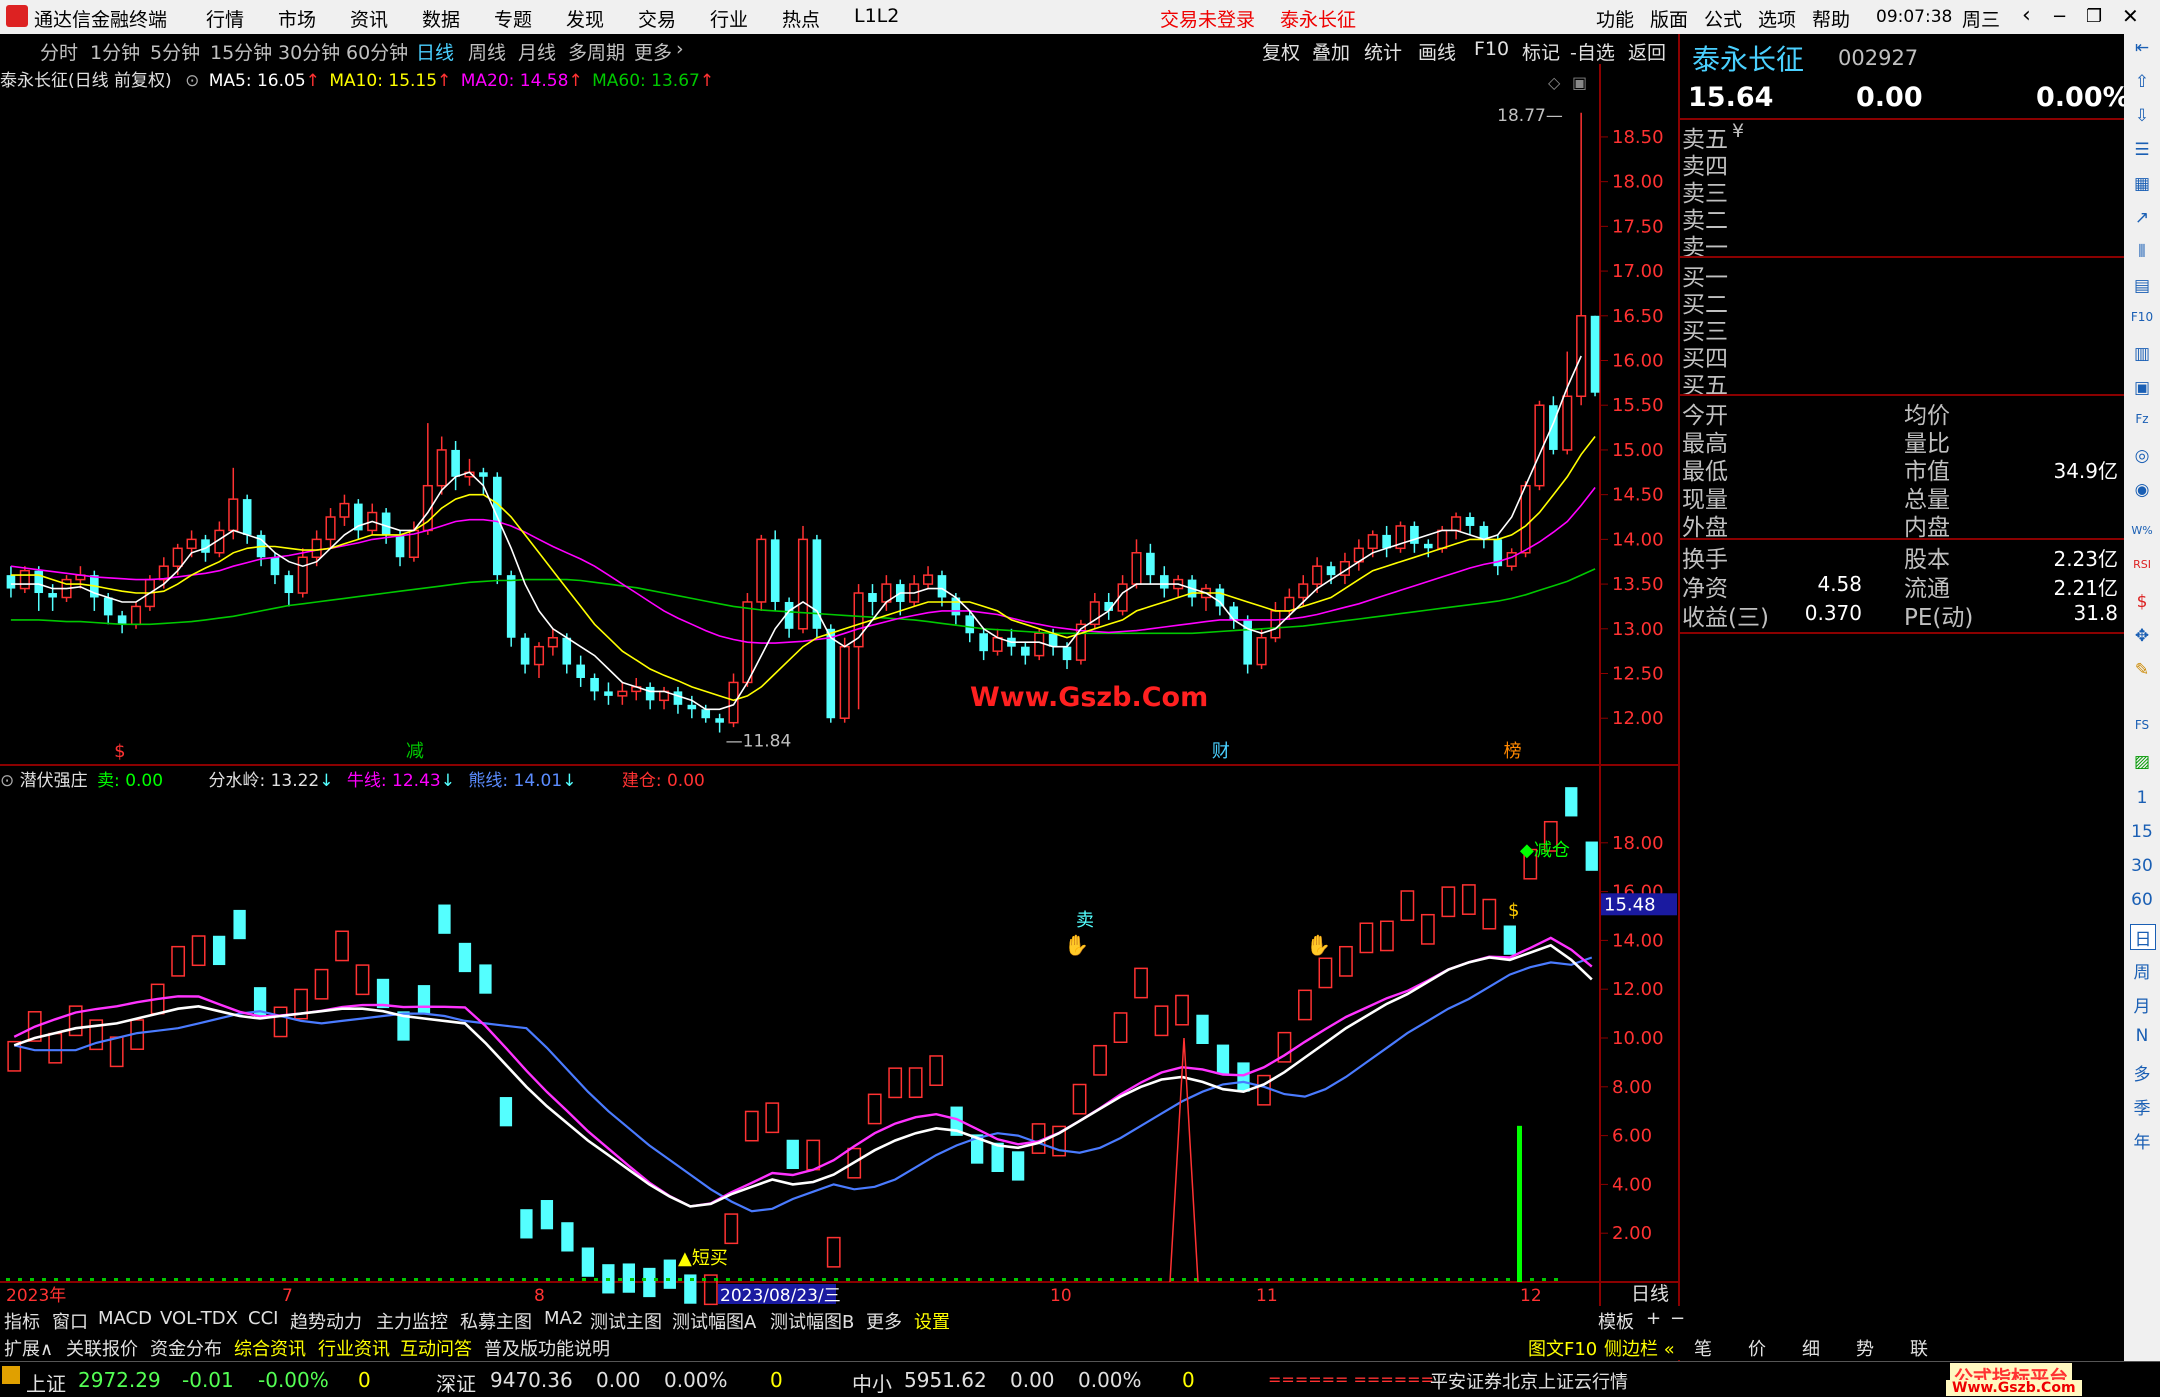 The width and height of the screenshot is (2160, 1397). I want to click on period-season: 季, so click(2142, 1106).